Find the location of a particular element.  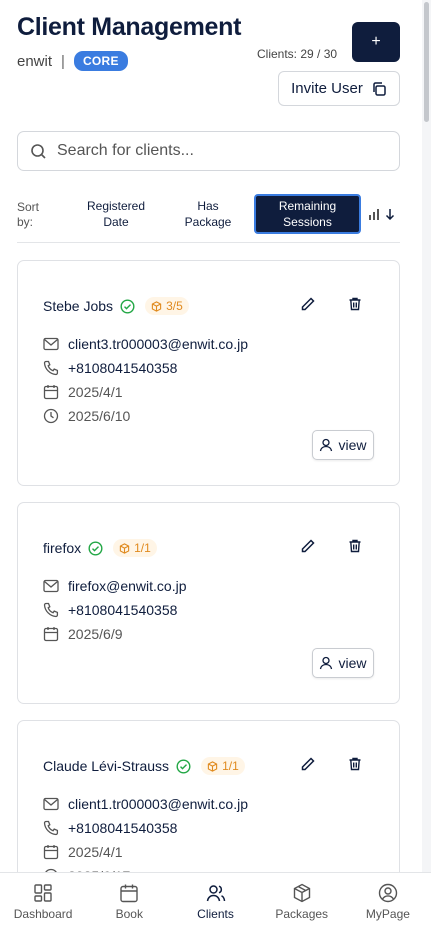

nav-packages: Packages is located at coordinates (302, 902).